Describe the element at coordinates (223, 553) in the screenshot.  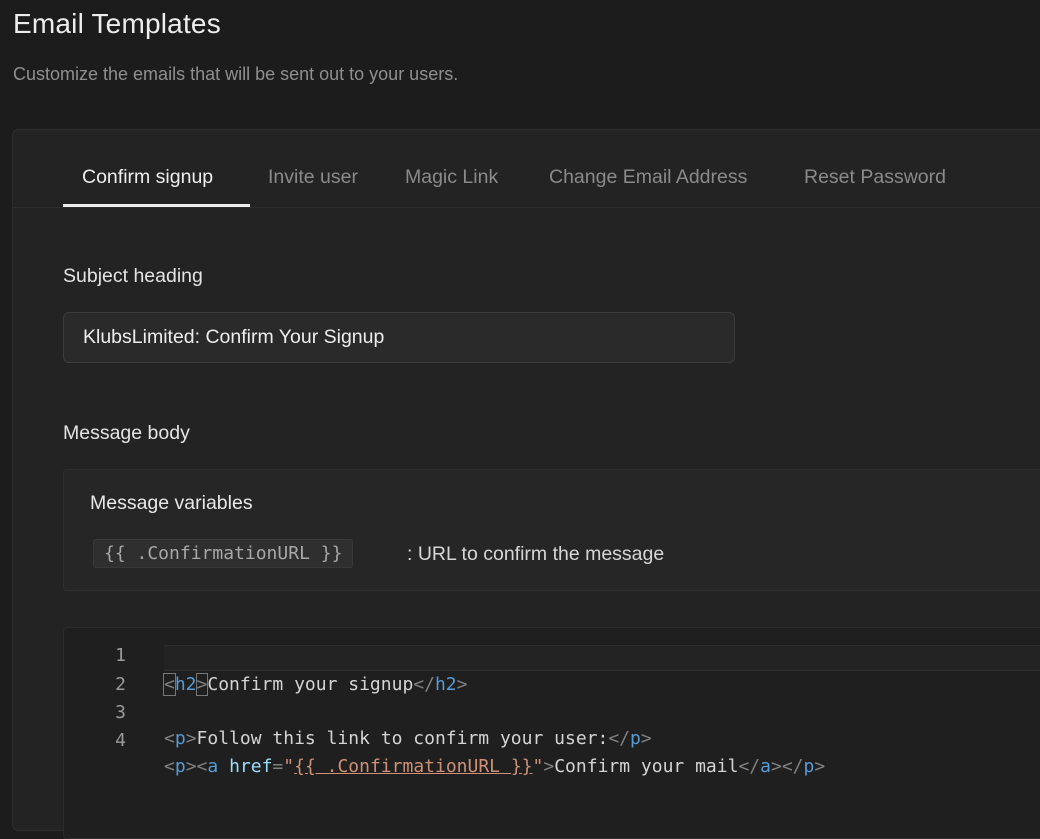
I see `variable-code: {{ .ConfirmationURL }}` at that location.